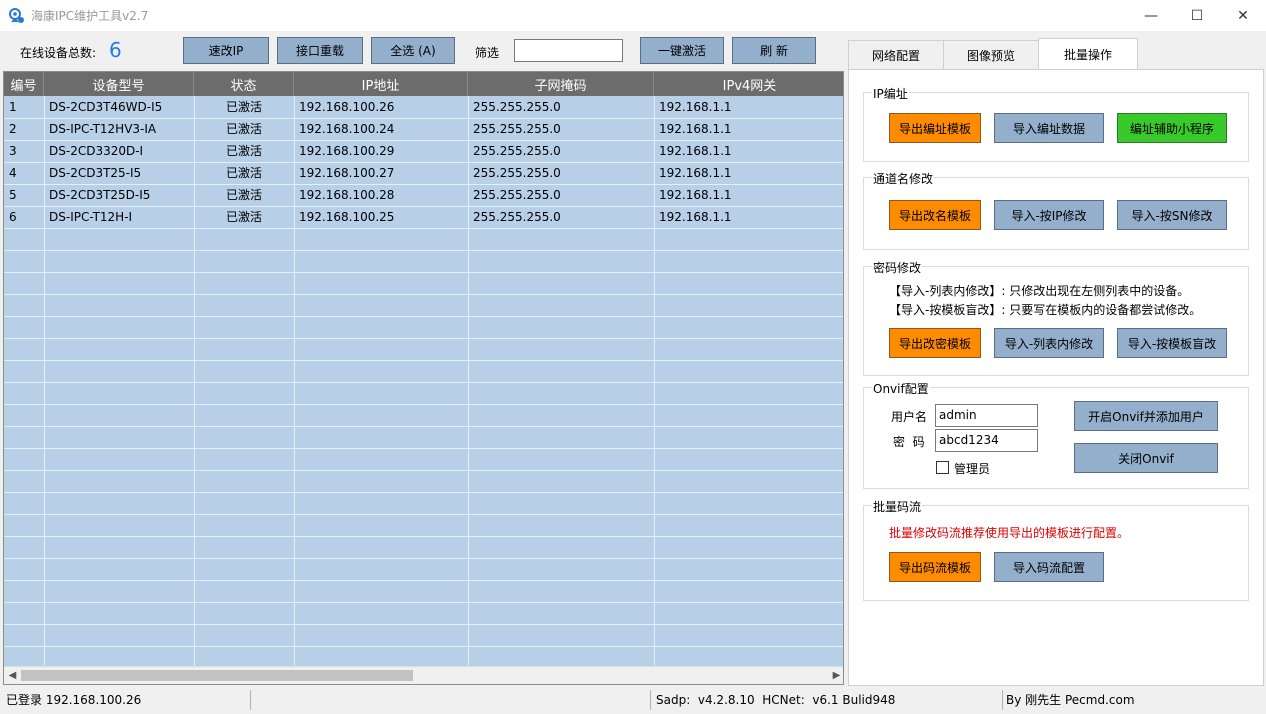 This screenshot has height=714, width=1266. What do you see at coordinates (568, 50) in the screenshot?
I see `filter-input` at bounding box center [568, 50].